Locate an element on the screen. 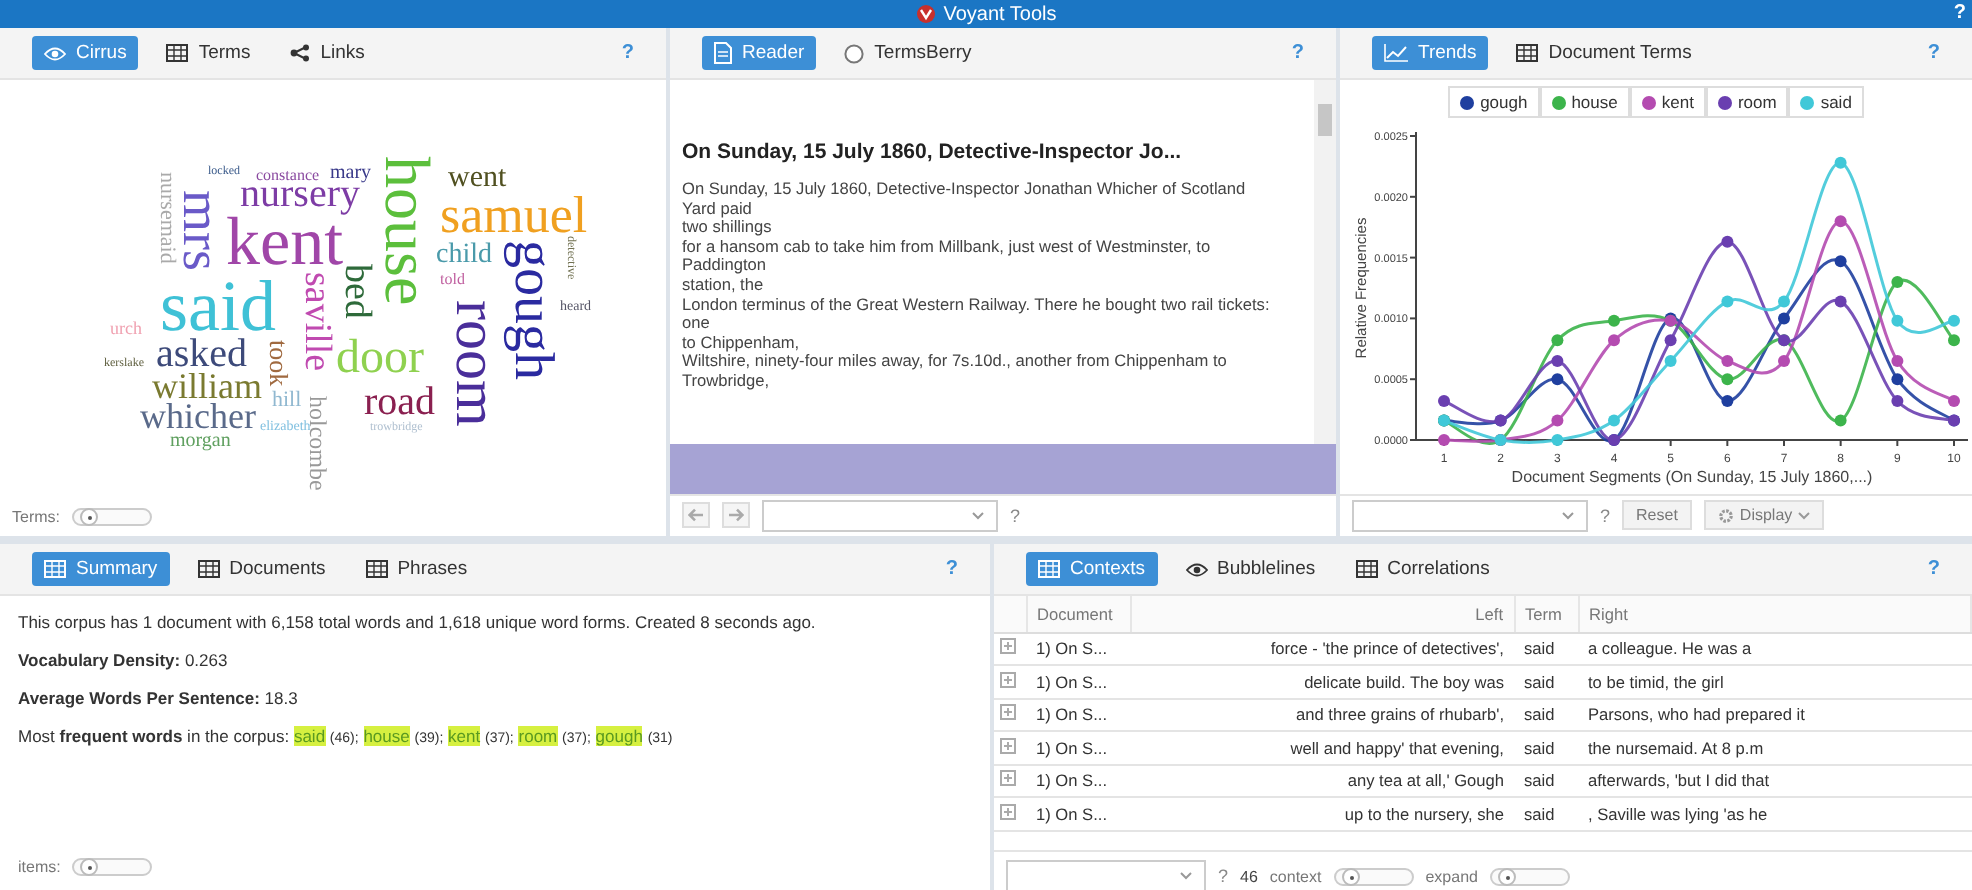  tab: Summary is located at coordinates (101, 569).